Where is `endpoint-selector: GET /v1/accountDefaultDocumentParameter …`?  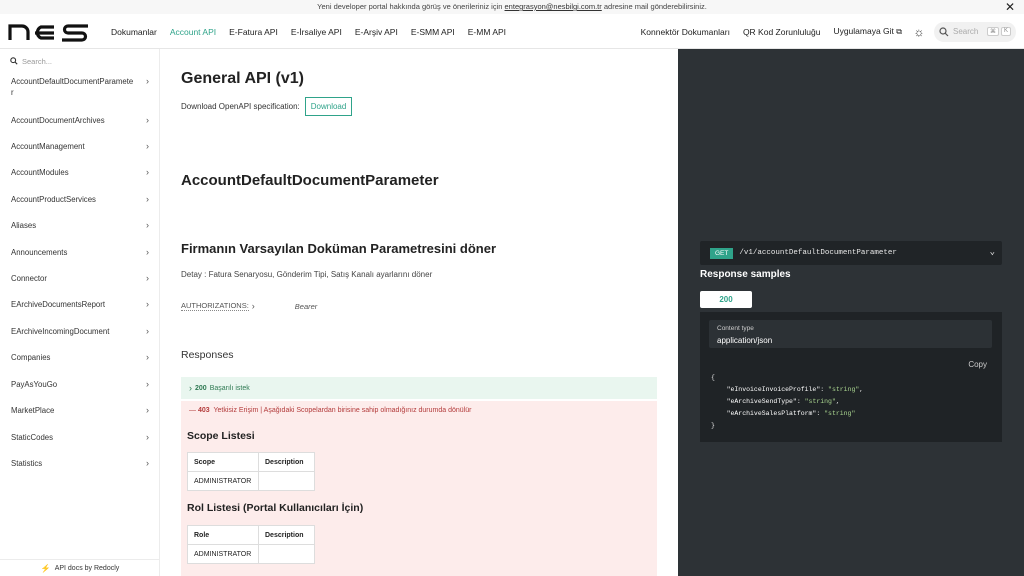
endpoint-selector: GET /v1/accountDefaultDocumentParameter … is located at coordinates (851, 253).